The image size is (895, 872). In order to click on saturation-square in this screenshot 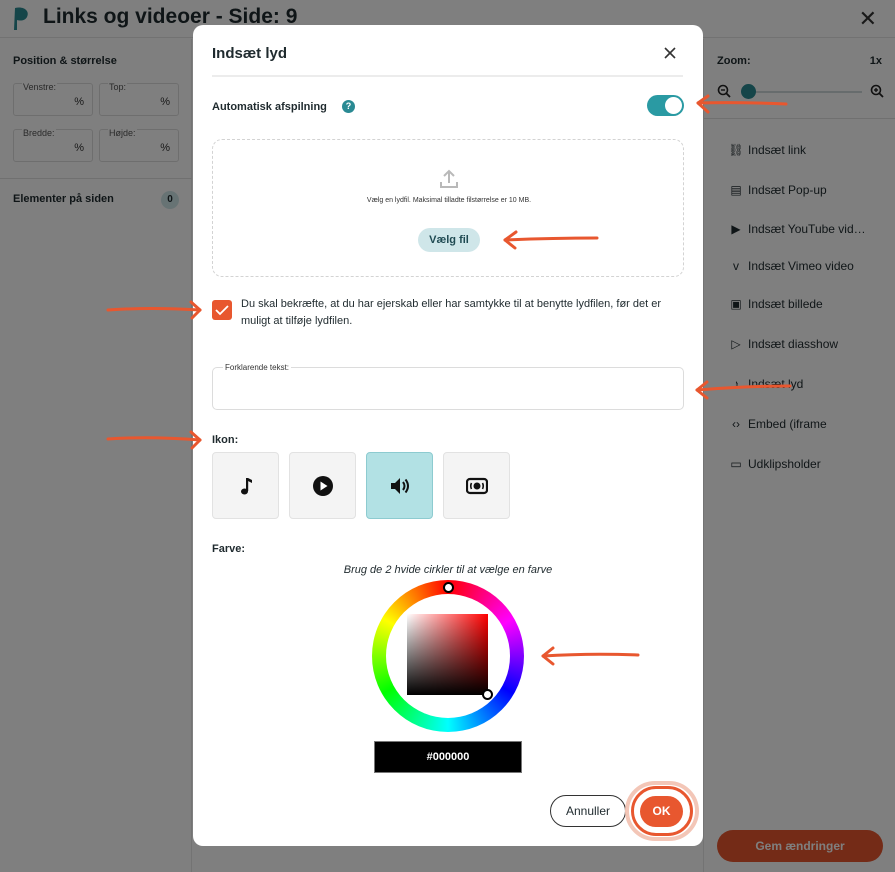, I will do `click(447, 654)`.